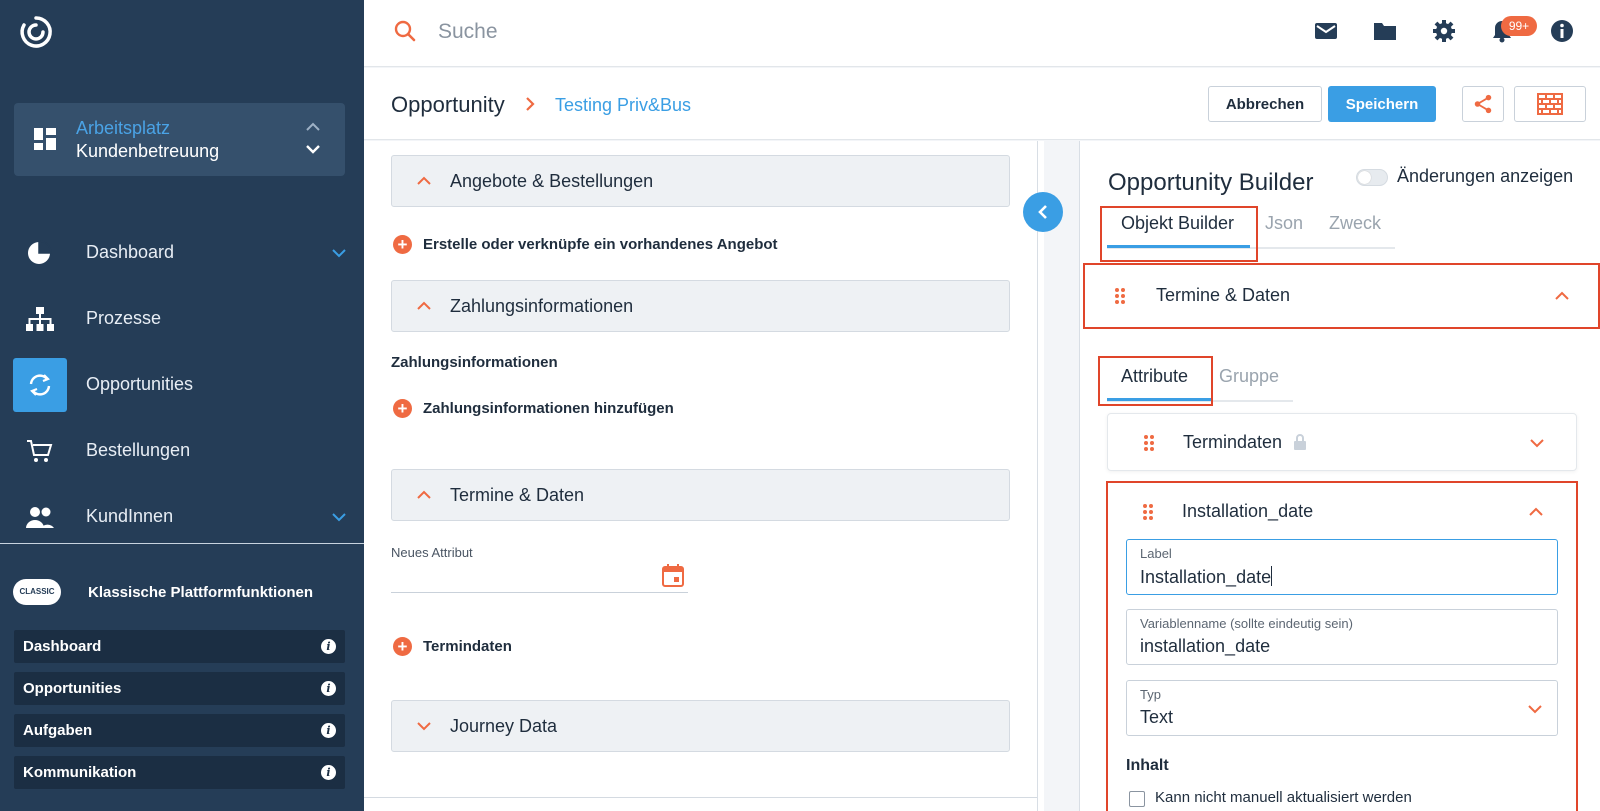 The height and width of the screenshot is (811, 1600). I want to click on share-icon, so click(1483, 103).